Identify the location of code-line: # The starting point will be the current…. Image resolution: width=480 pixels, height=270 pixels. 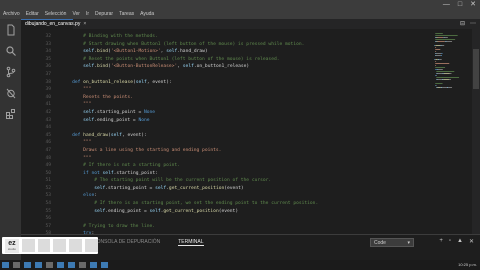
(246, 181).